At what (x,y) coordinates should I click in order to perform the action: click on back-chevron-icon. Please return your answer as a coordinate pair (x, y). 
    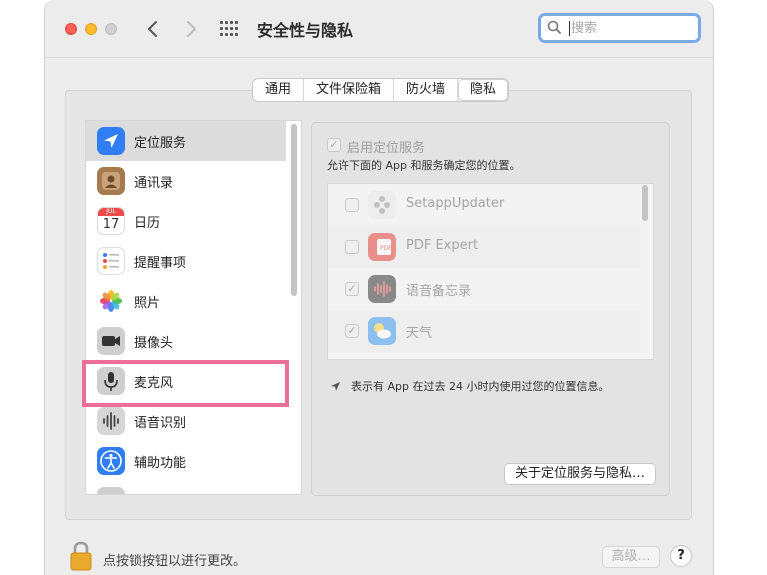
    Looking at the image, I should click on (153, 29).